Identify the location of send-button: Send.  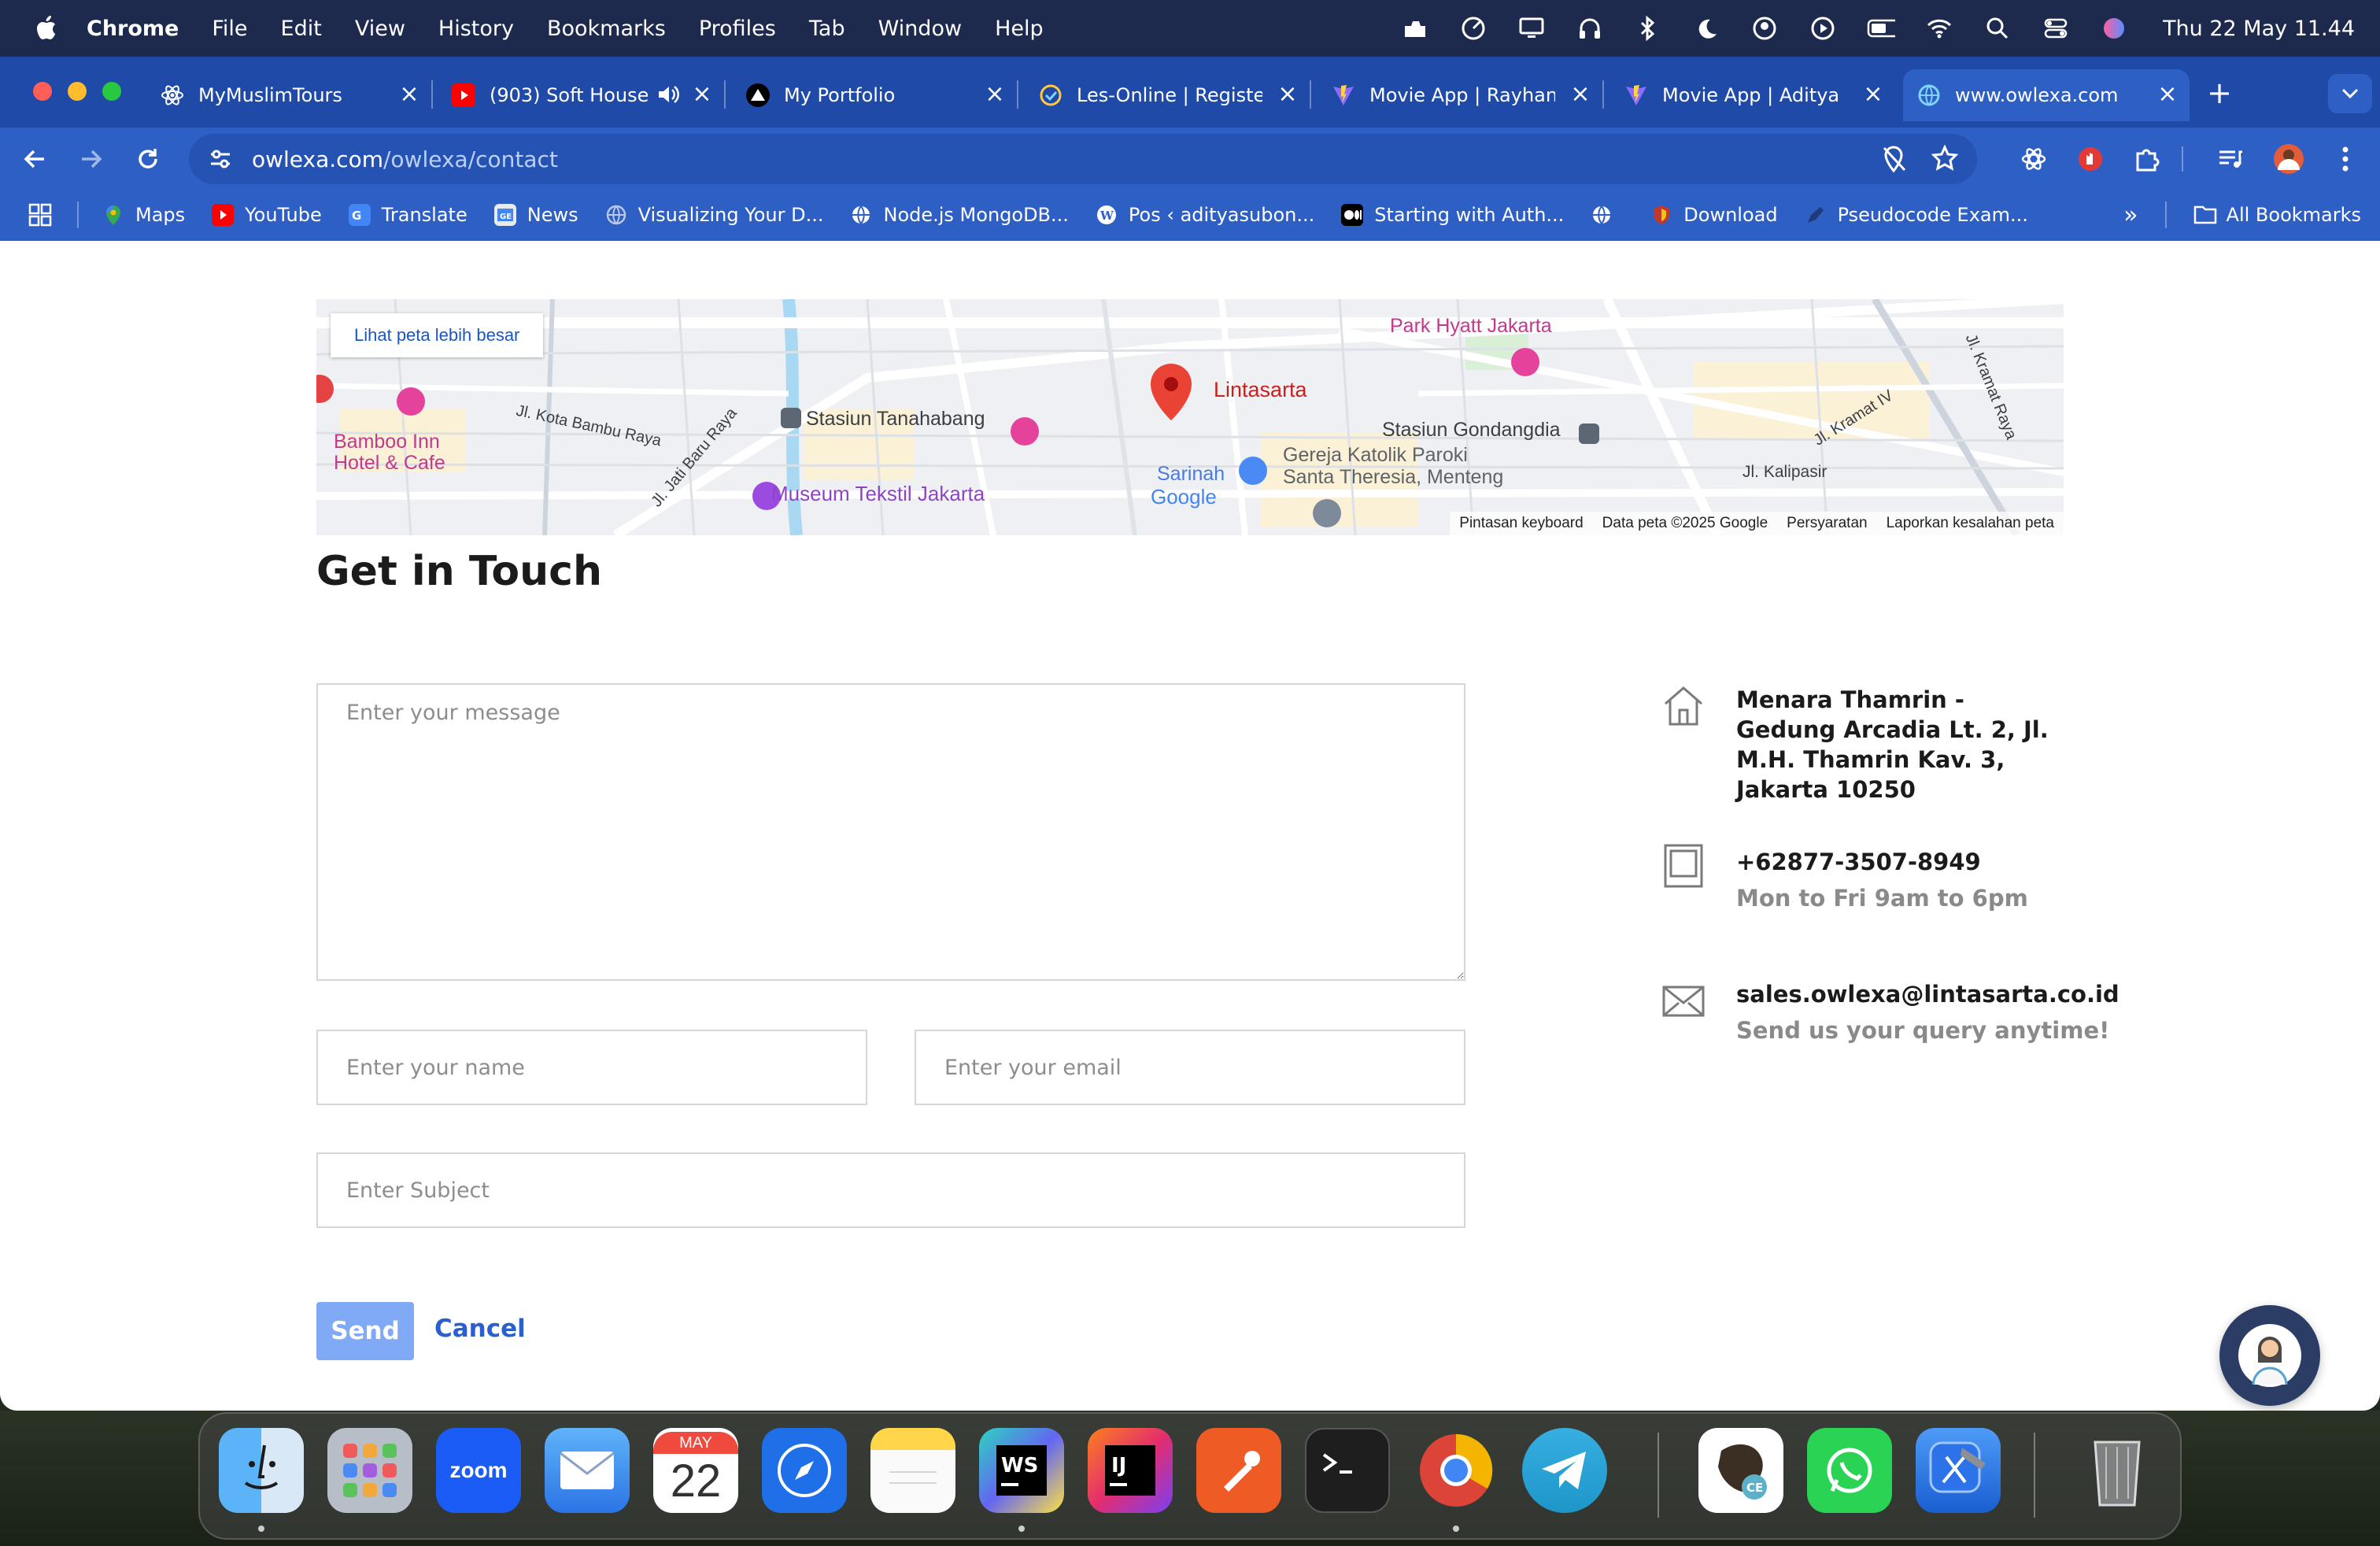
(365, 1331).